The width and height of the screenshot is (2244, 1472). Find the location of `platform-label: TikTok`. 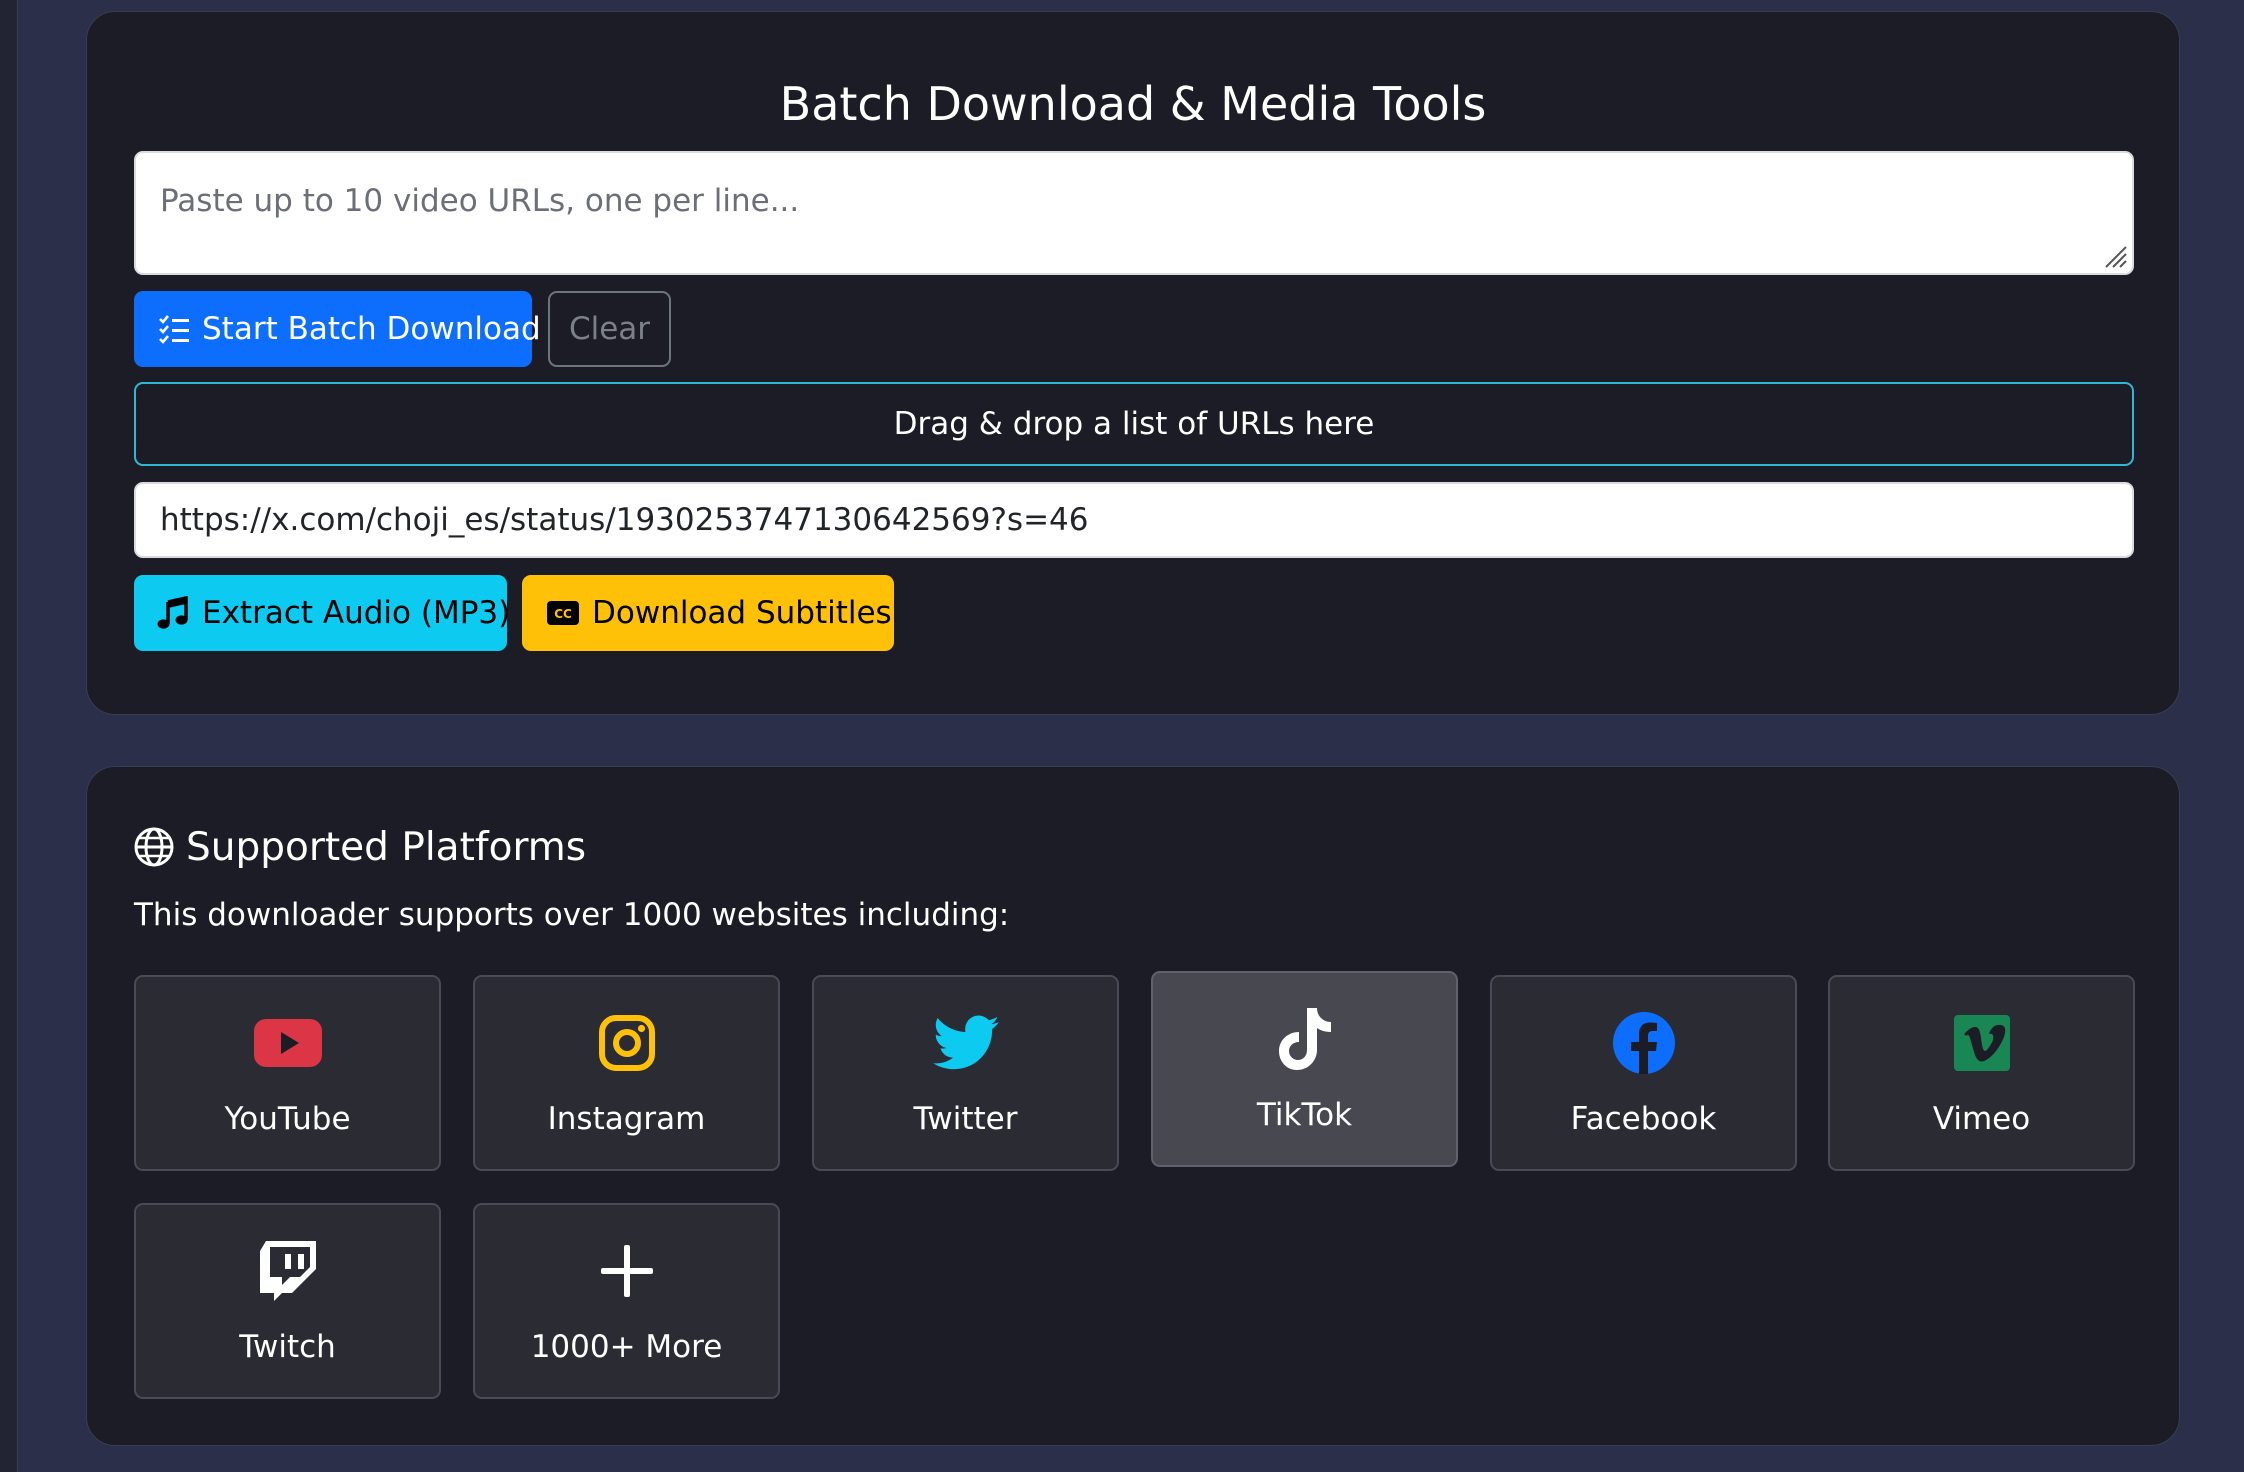

platform-label: TikTok is located at coordinates (1304, 1115).